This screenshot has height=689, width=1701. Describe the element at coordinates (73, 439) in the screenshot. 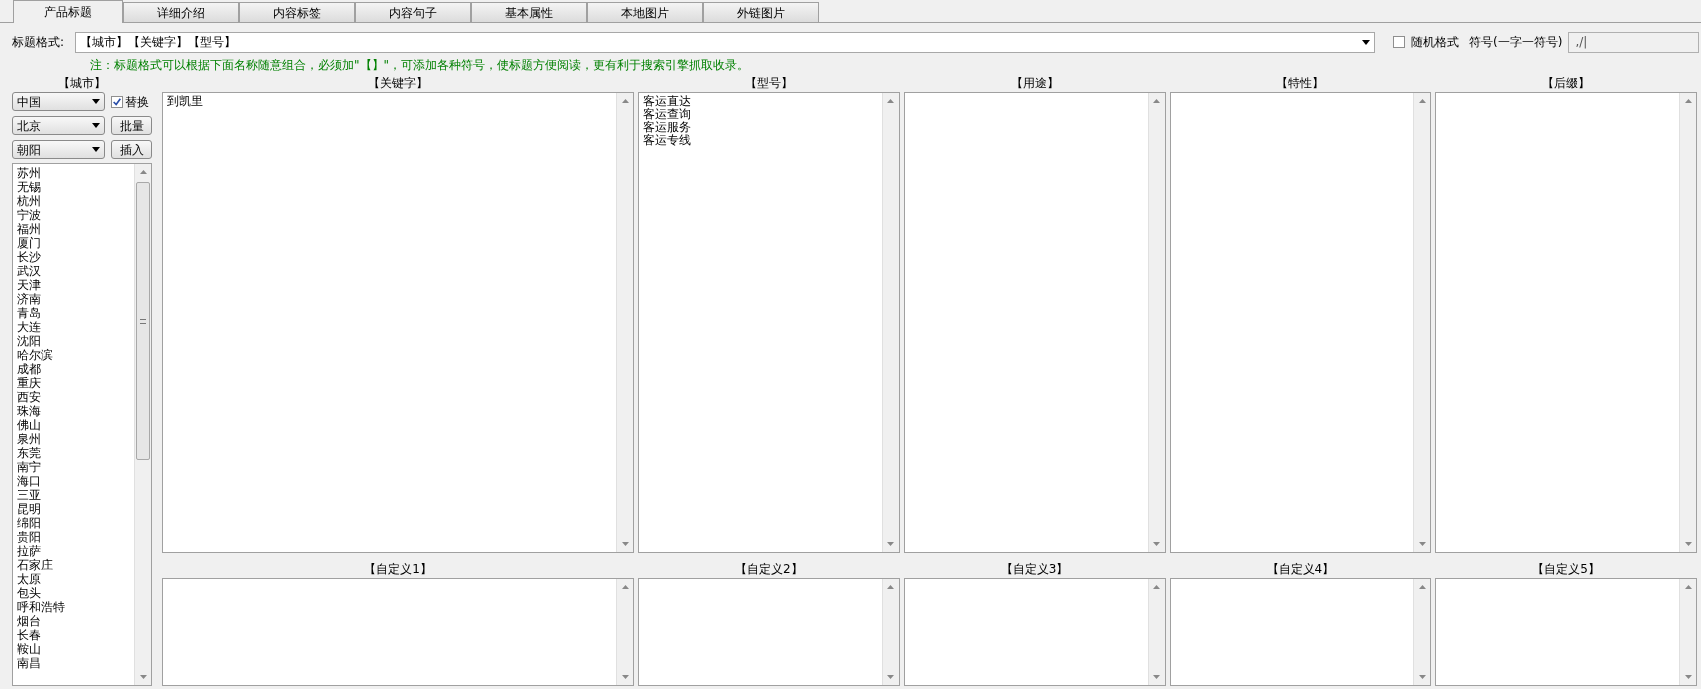

I see `list-item: 泉州` at that location.